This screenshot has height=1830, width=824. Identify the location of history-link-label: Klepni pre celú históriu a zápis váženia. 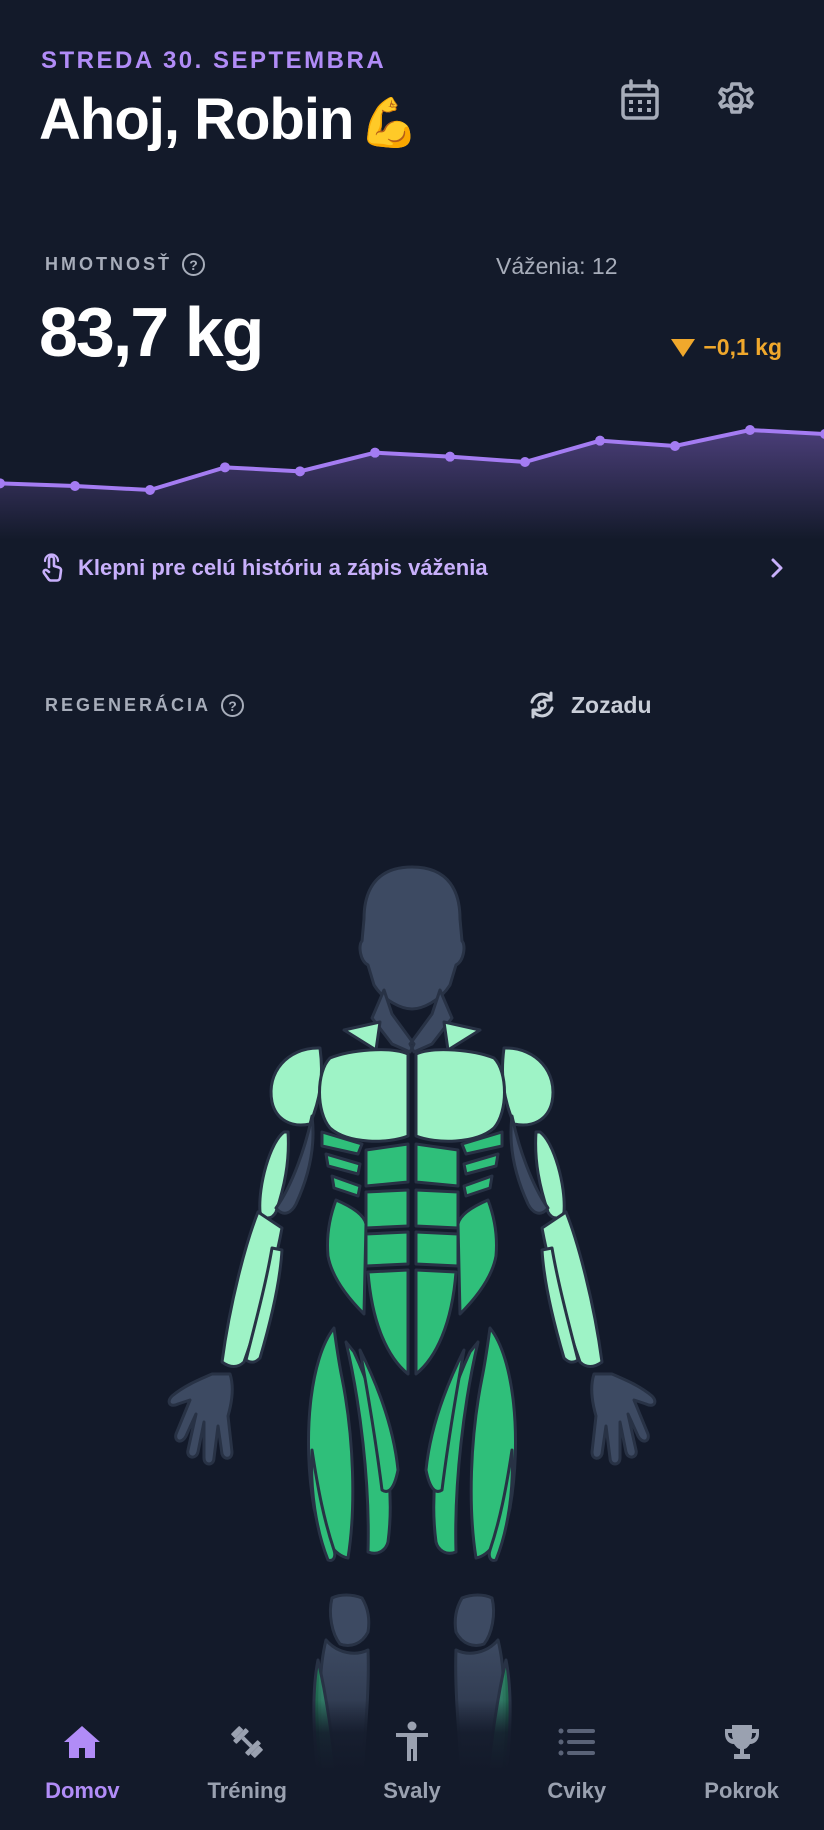
(283, 567).